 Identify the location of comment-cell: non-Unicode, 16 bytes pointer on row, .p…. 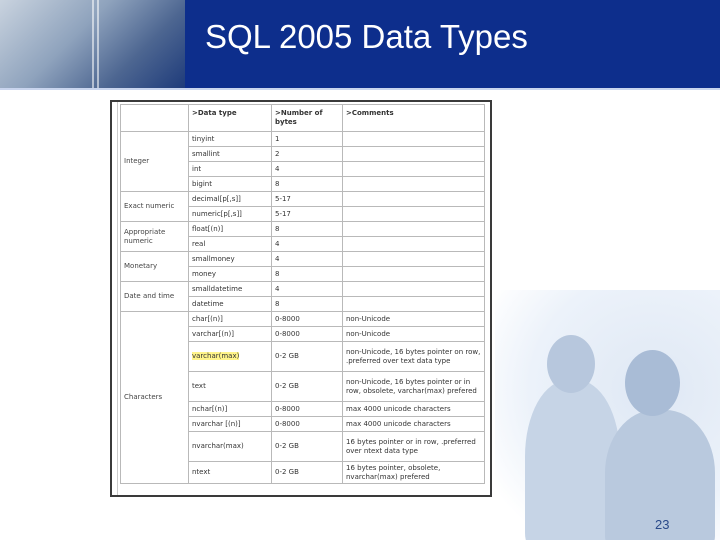
(413, 356).